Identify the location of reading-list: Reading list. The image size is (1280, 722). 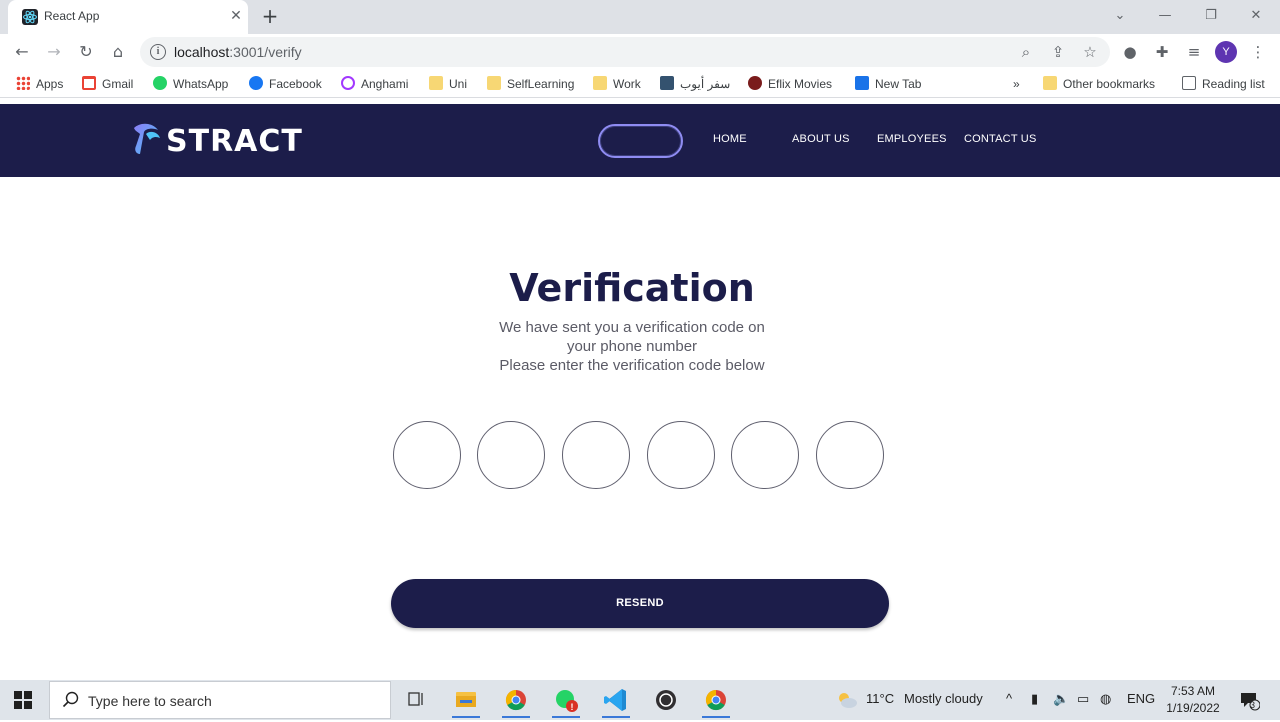
(1223, 84).